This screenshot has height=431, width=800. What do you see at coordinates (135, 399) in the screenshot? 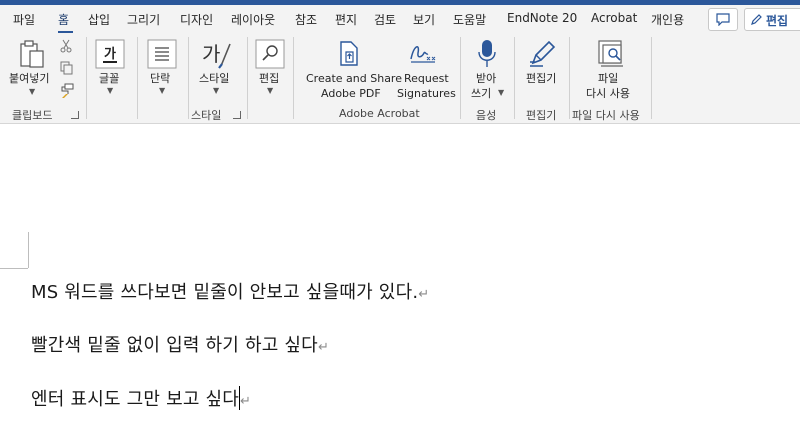
I see `paragraph-text: 엔터 표시도 그만 보고 싶다` at bounding box center [135, 399].